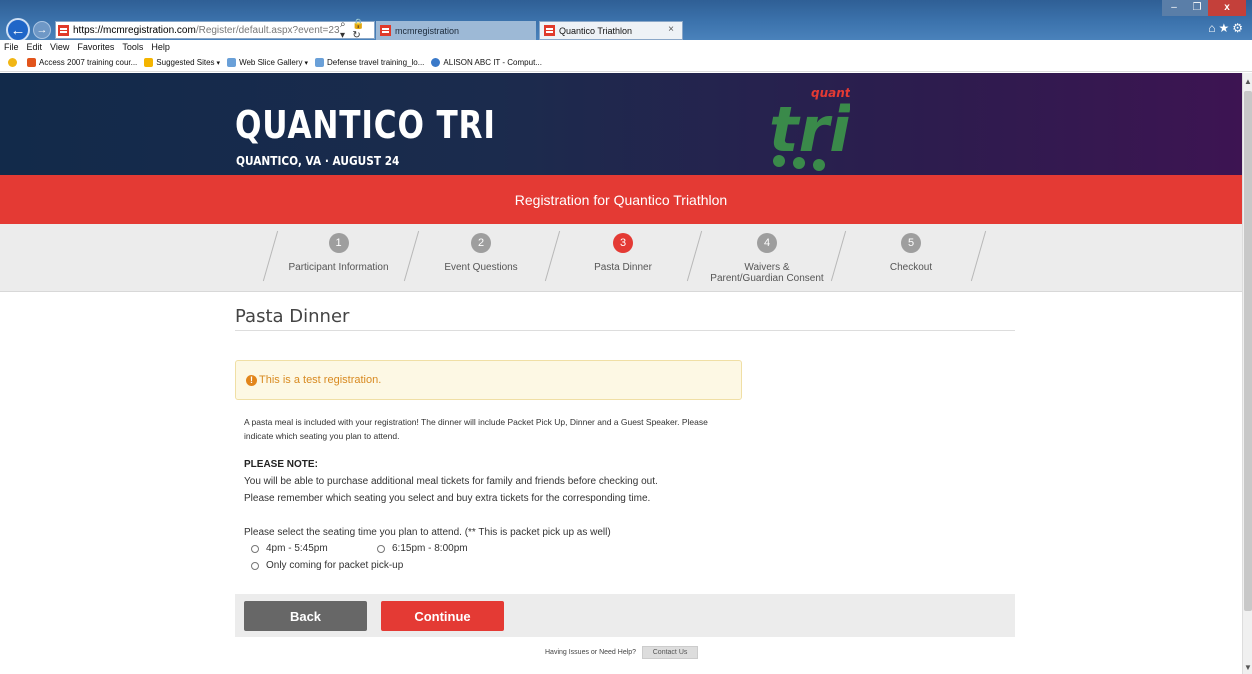 Image resolution: width=1252 pixels, height=674 pixels. What do you see at coordinates (671, 29) in the screenshot?
I see `tab-close-icon: ×` at bounding box center [671, 29].